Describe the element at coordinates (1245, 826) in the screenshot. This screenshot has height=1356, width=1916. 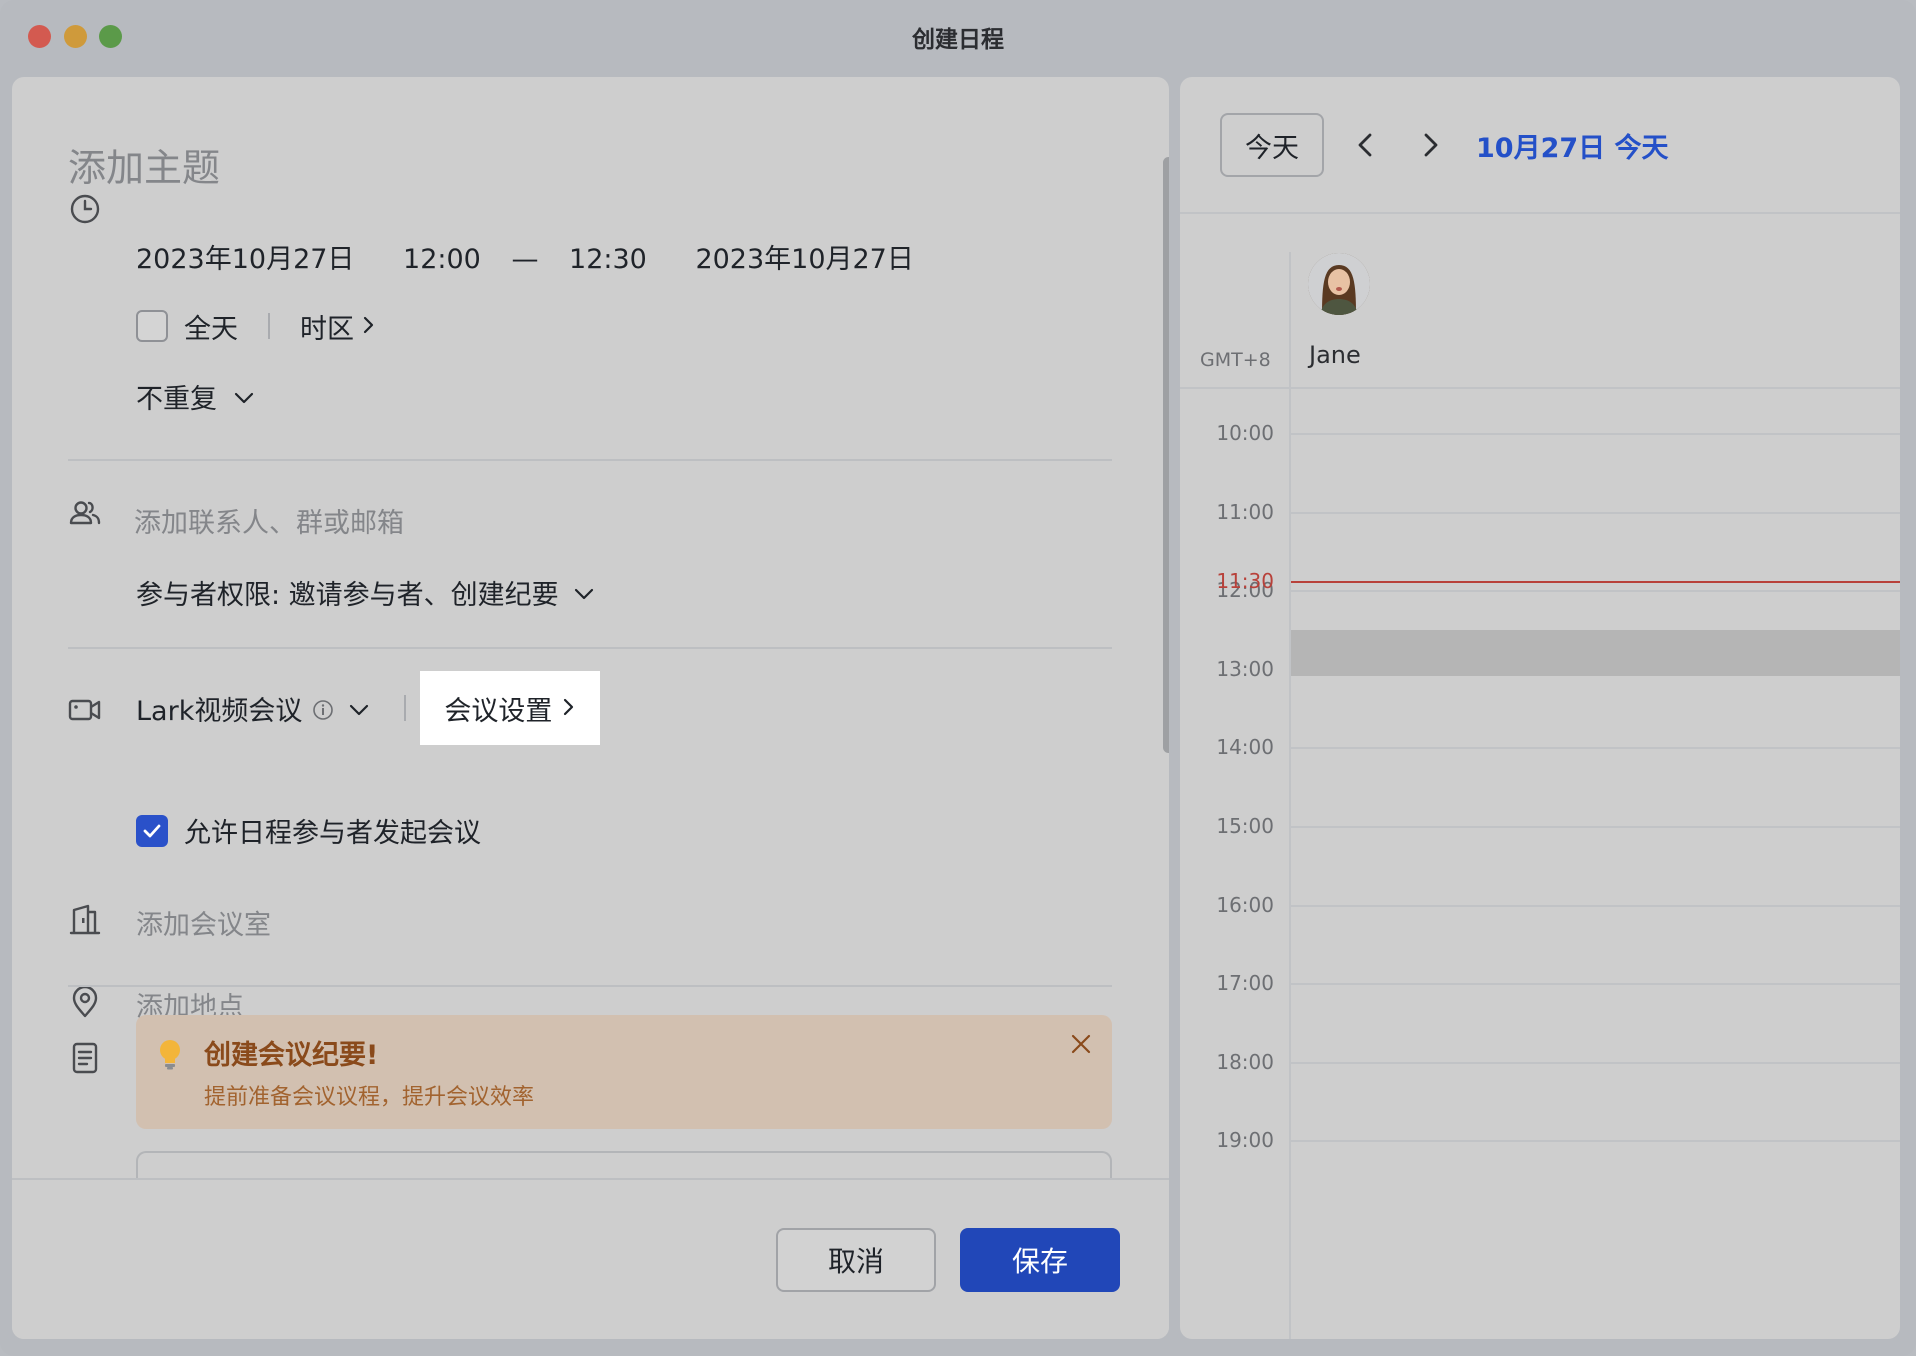
I see `hour-label: 15:00` at that location.